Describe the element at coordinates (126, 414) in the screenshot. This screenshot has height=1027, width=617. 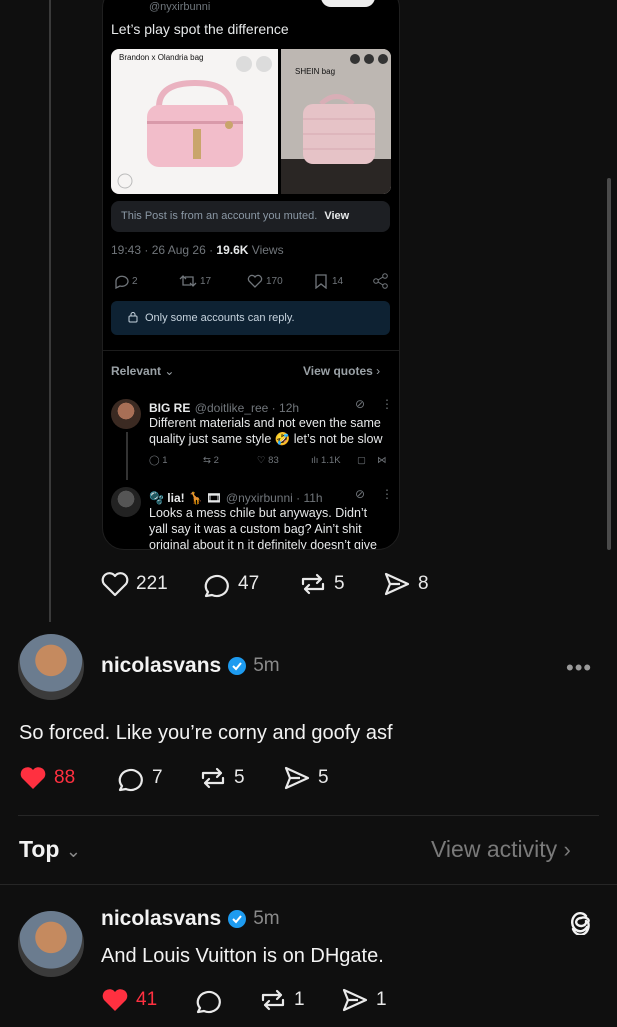
I see `commenter-avatar` at that location.